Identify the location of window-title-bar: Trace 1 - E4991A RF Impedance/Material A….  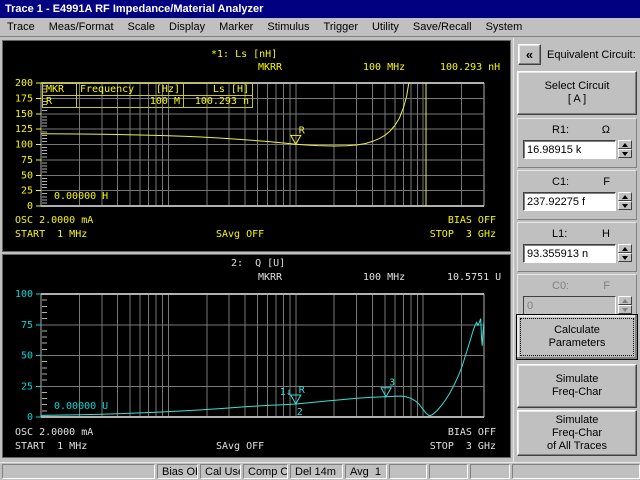
(320, 9).